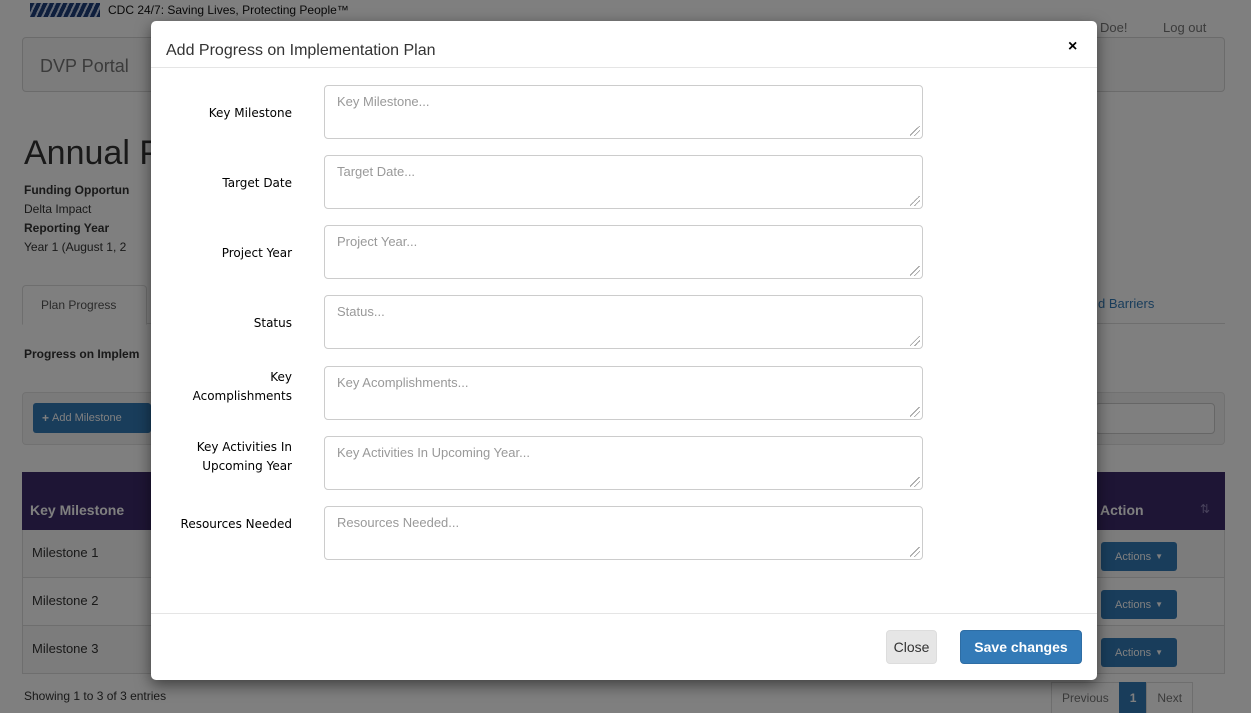 This screenshot has height=713, width=1251. Describe the element at coordinates (221, 387) in the screenshot. I see `key-acomplishments-label: Key Acomplishments` at that location.